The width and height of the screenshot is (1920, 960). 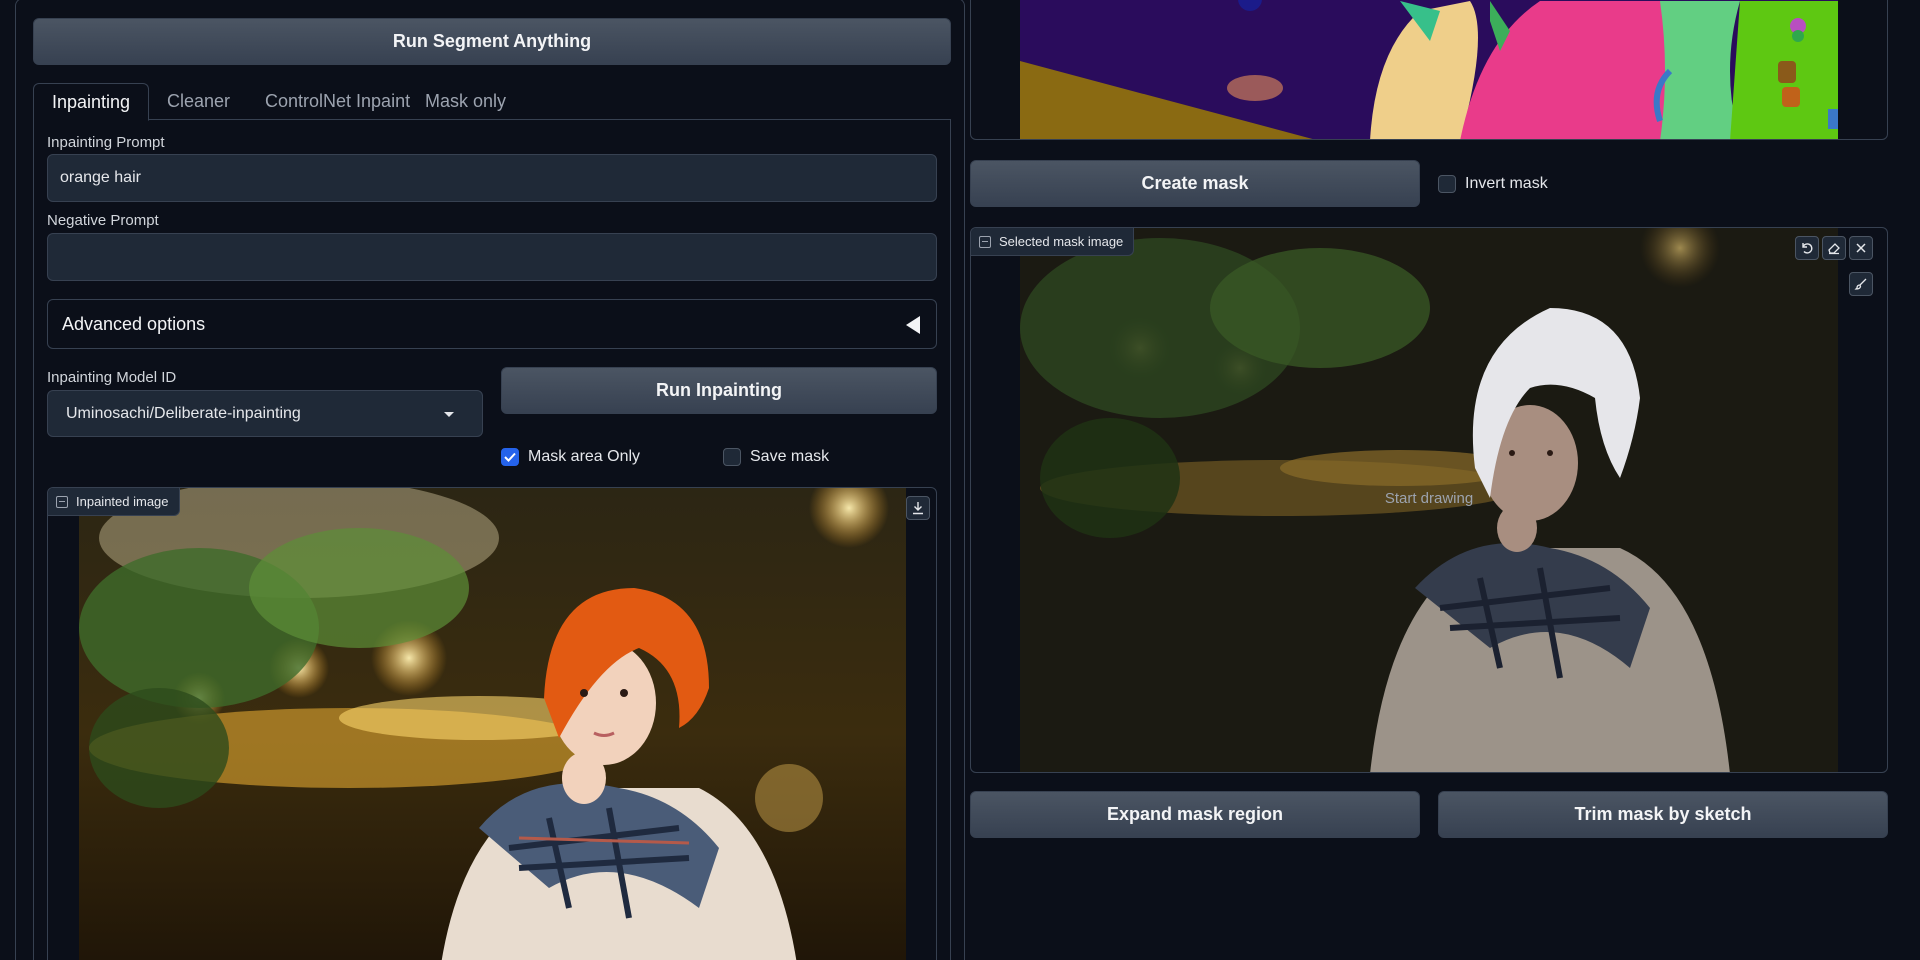 What do you see at coordinates (1447, 184) in the screenshot?
I see `invert-mask-checkbox` at bounding box center [1447, 184].